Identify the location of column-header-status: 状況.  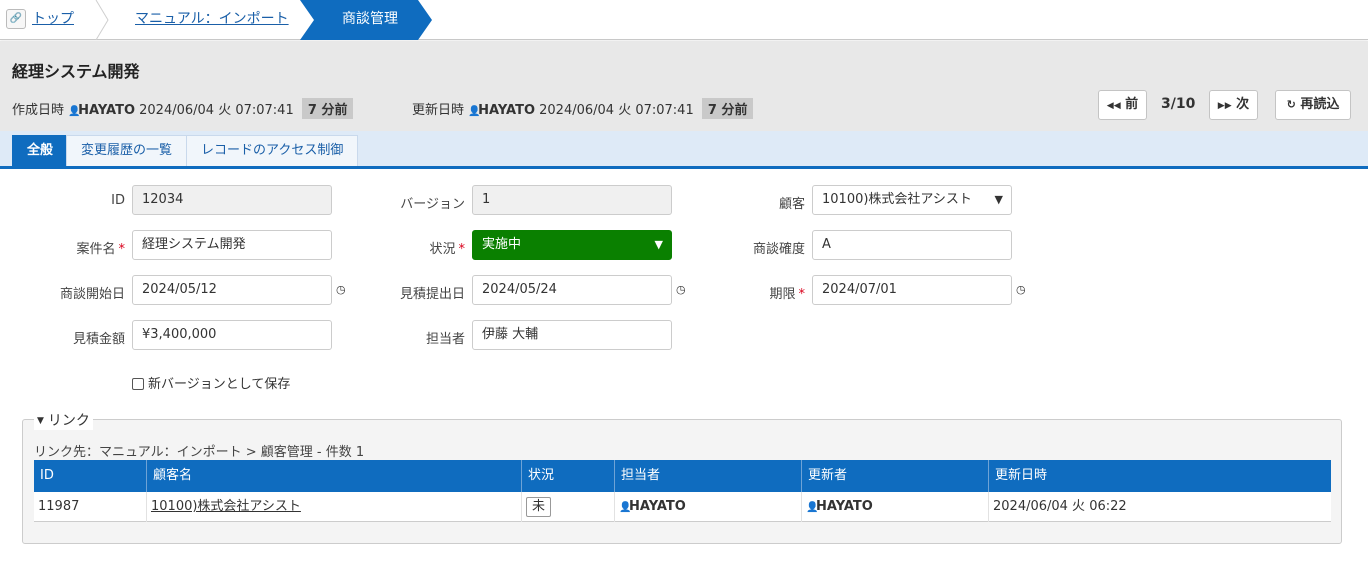
(568, 476).